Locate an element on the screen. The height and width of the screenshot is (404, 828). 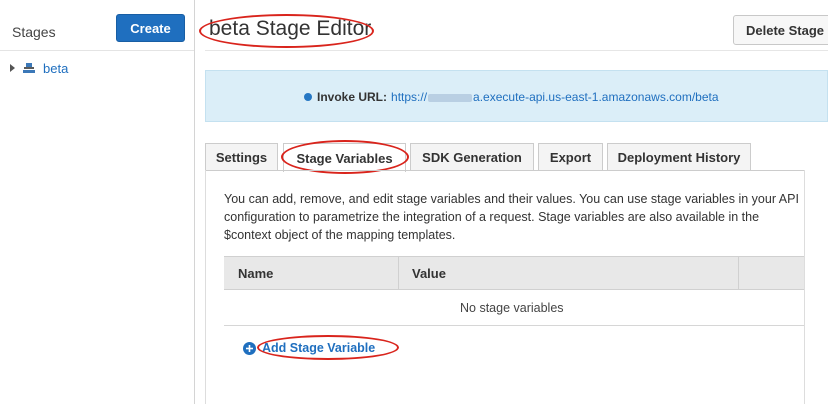
add-stage-variable-label: Add Stage Variable is located at coordinates (319, 348).